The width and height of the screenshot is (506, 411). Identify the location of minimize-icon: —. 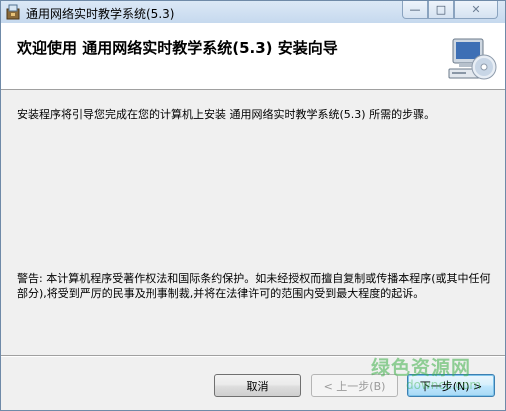
(415, 9).